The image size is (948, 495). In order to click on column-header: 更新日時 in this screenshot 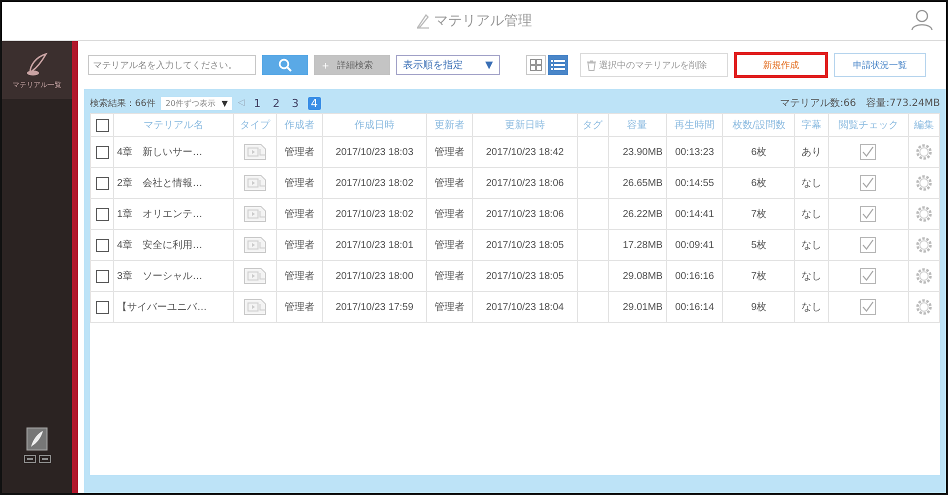, I will do `click(525, 125)`.